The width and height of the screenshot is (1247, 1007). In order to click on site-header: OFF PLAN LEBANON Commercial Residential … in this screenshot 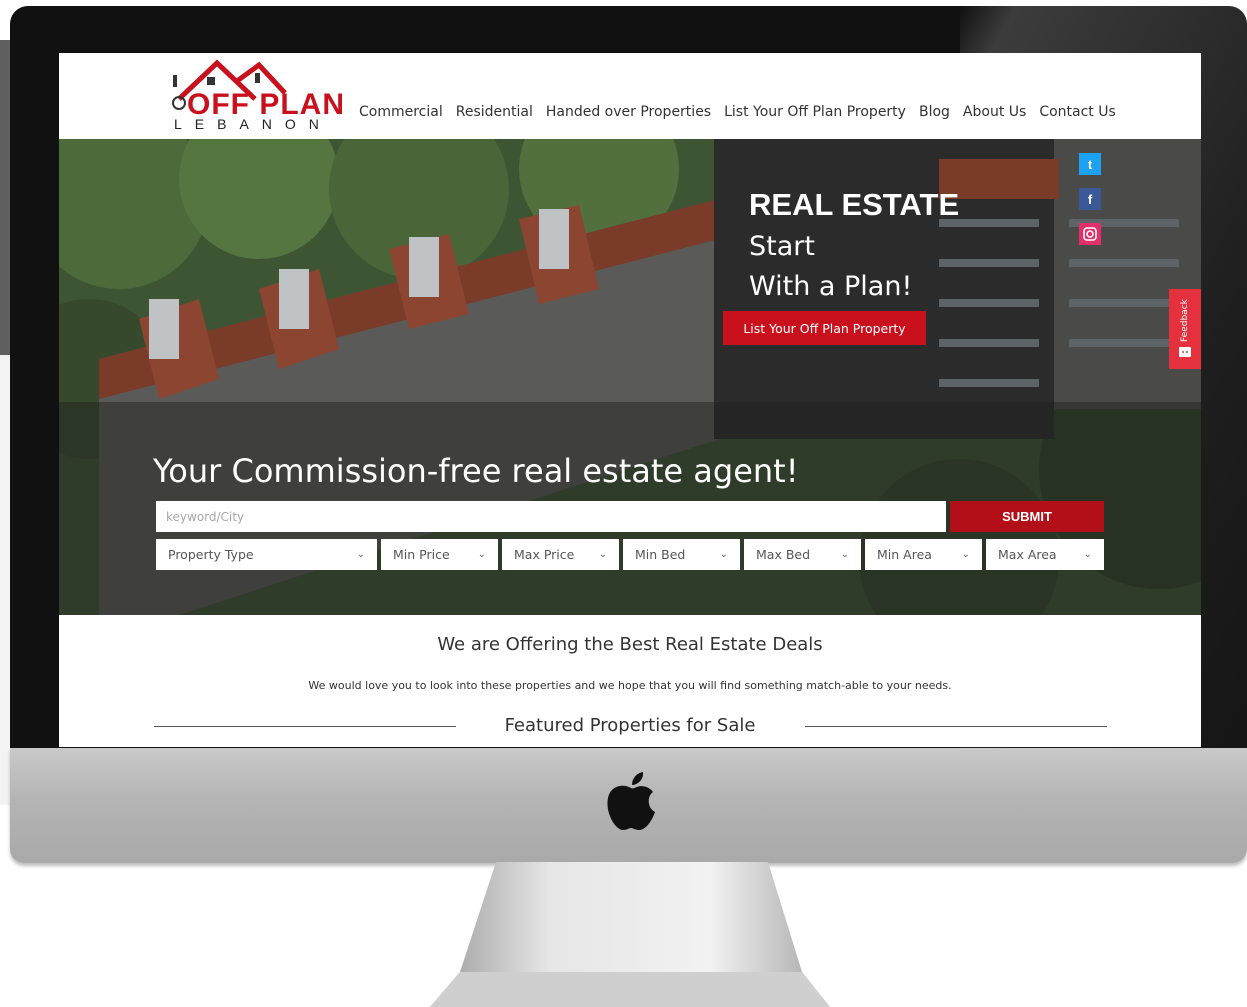, I will do `click(630, 96)`.